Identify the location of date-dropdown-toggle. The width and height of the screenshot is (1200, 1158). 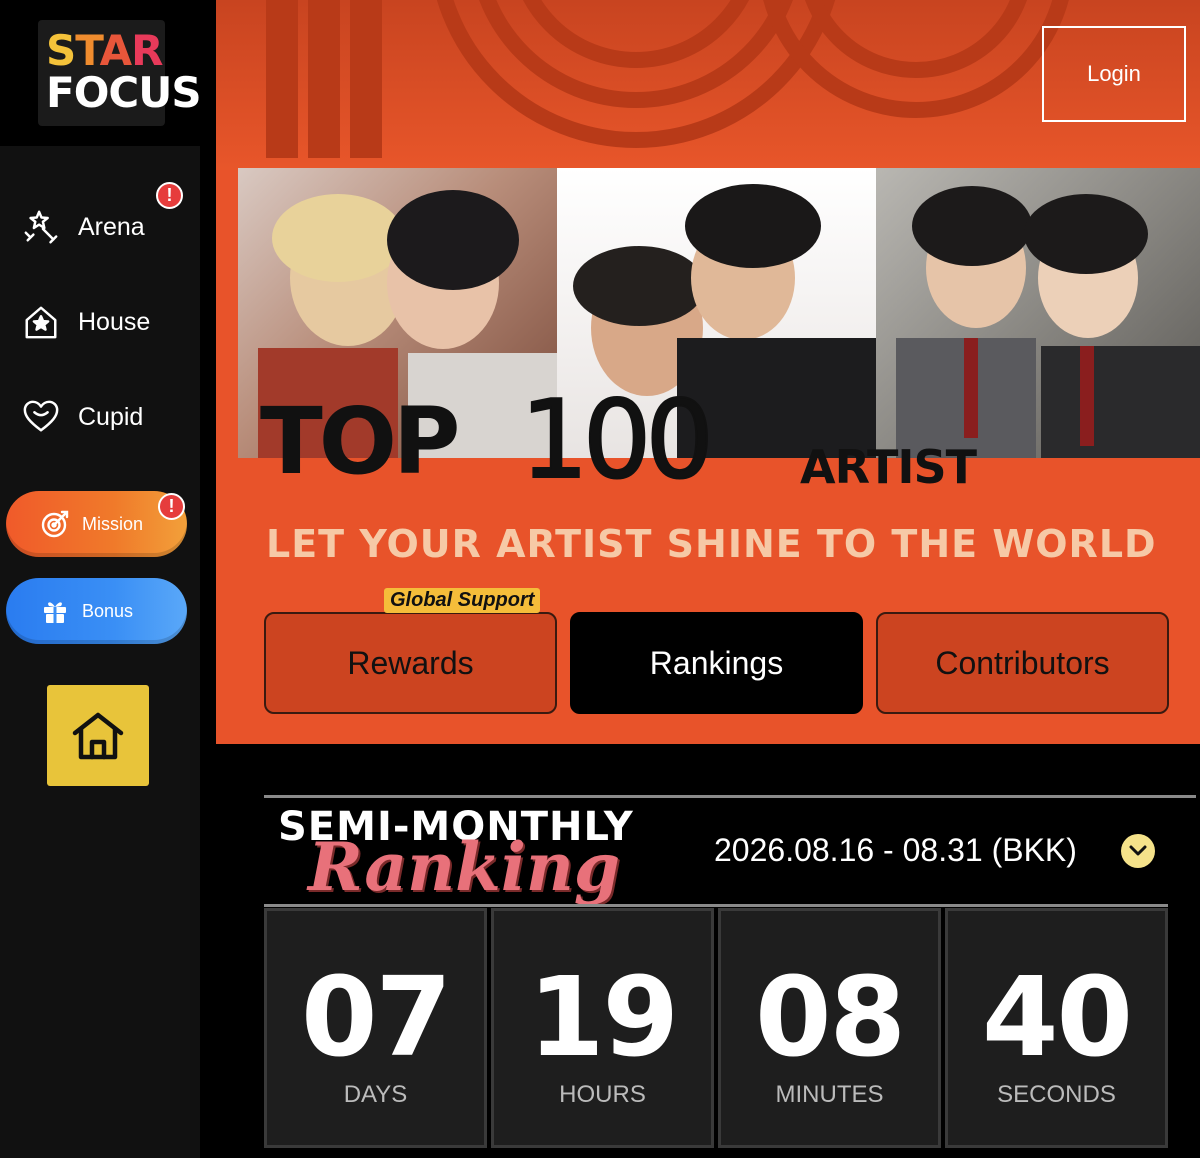
(1138, 851).